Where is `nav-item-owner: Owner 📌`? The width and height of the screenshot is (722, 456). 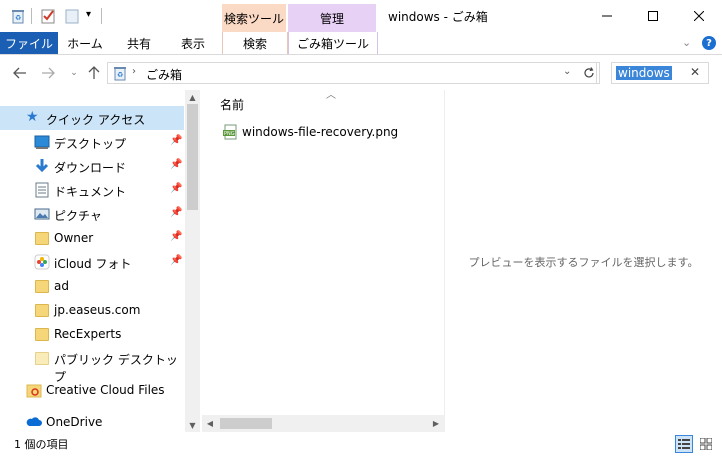 nav-item-owner: Owner 📌 is located at coordinates (92, 238).